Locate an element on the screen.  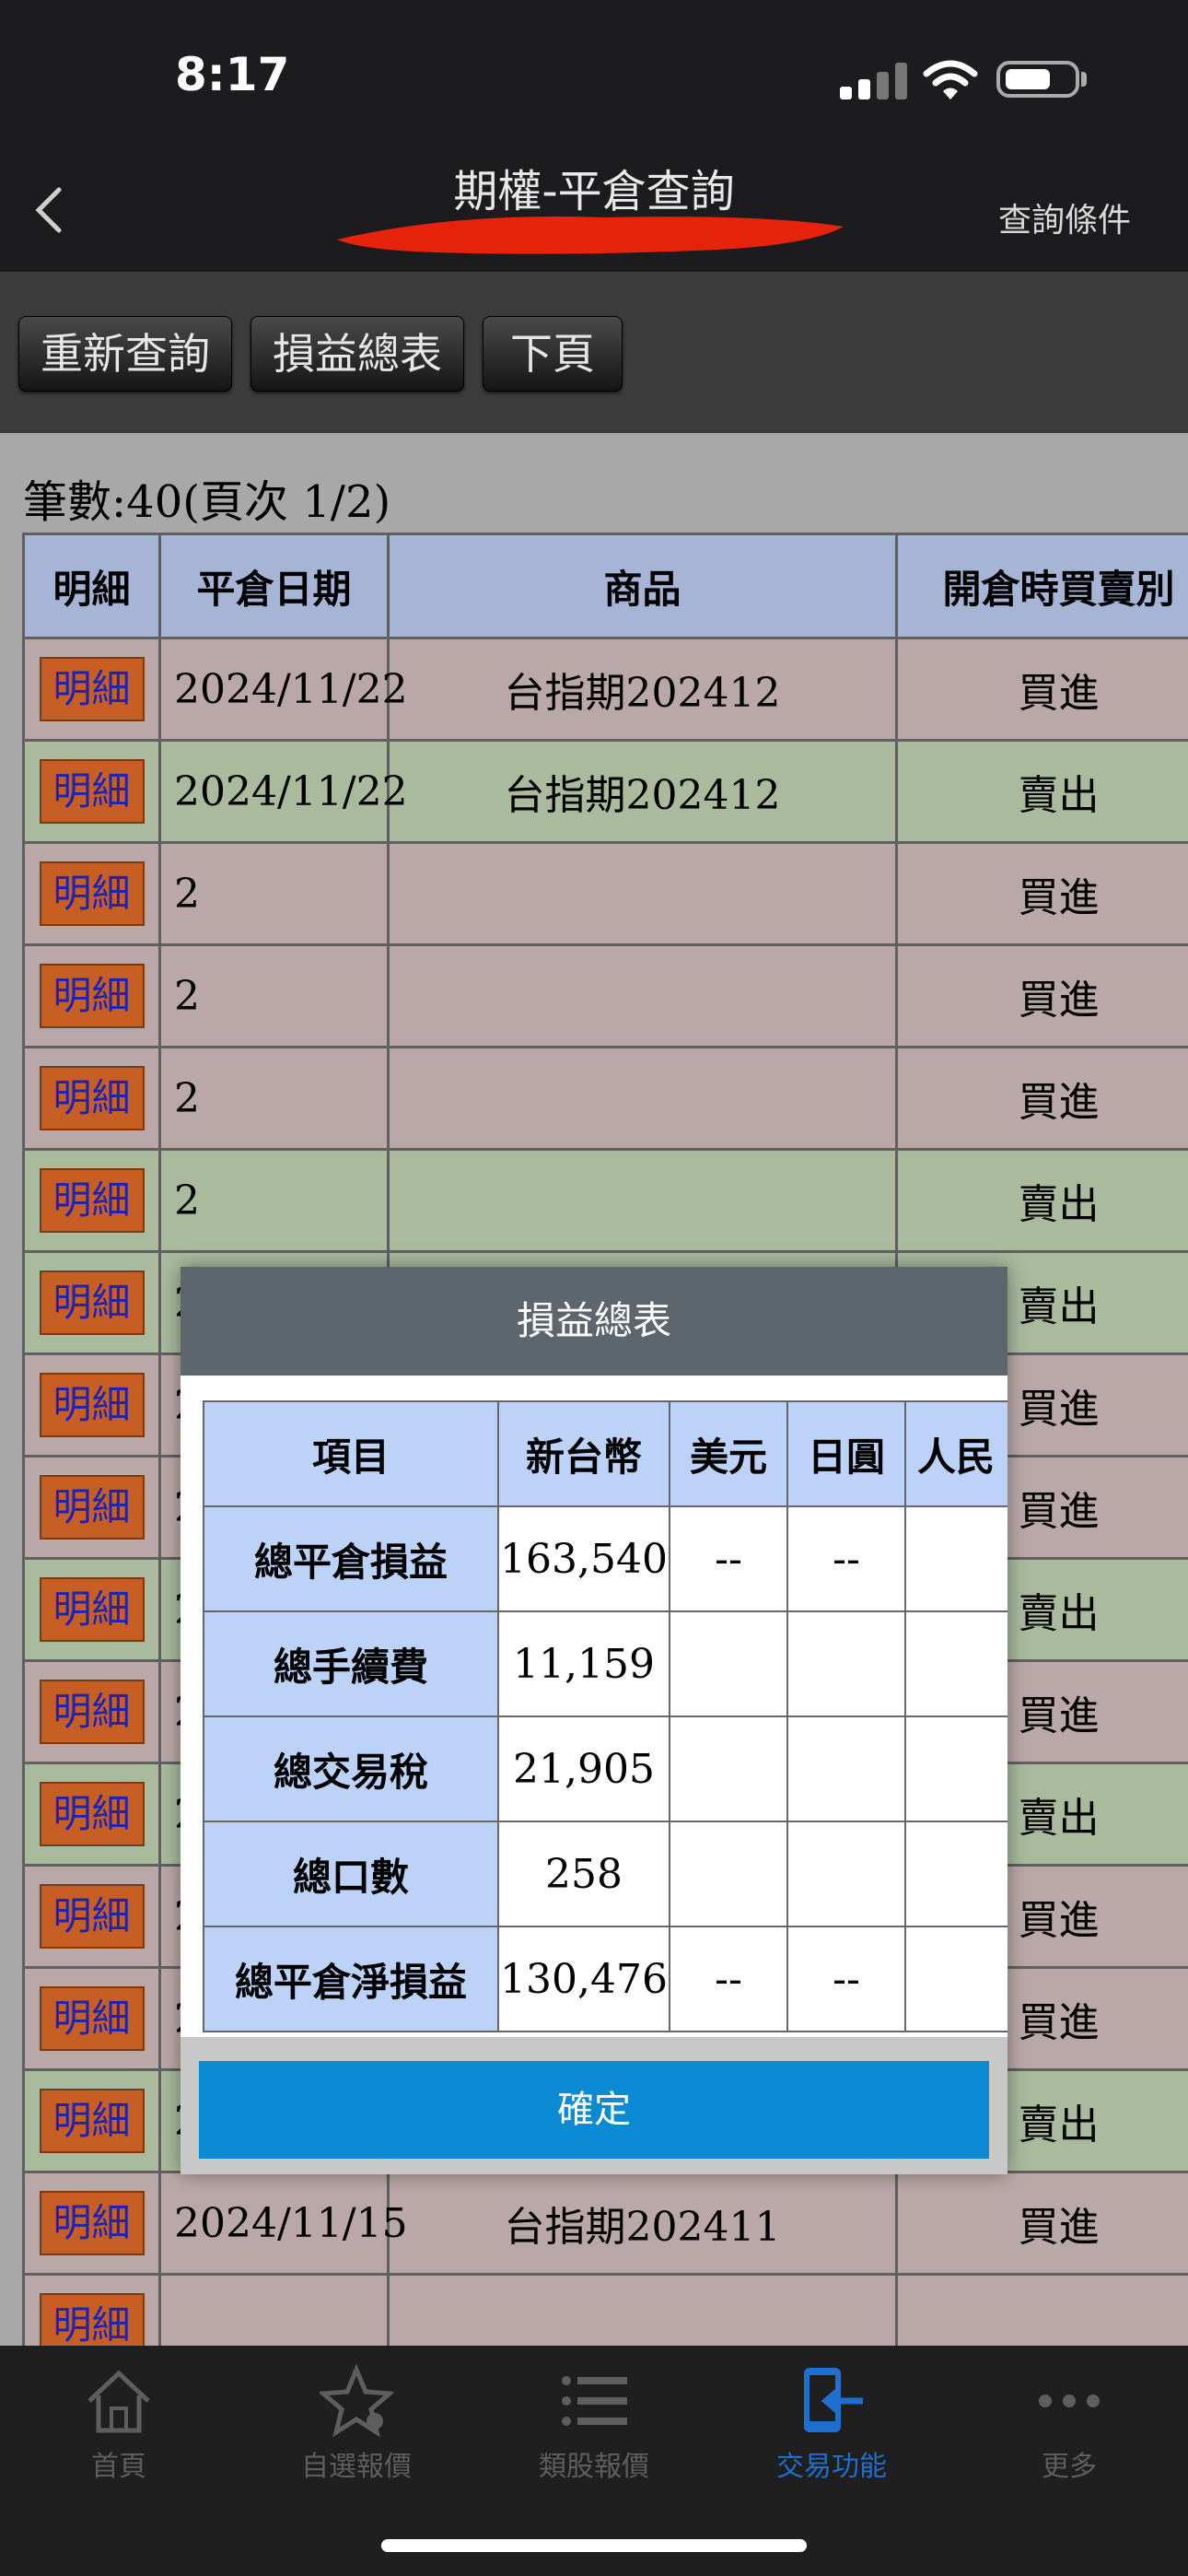
status-bar: 8:17 is located at coordinates (594, 69).